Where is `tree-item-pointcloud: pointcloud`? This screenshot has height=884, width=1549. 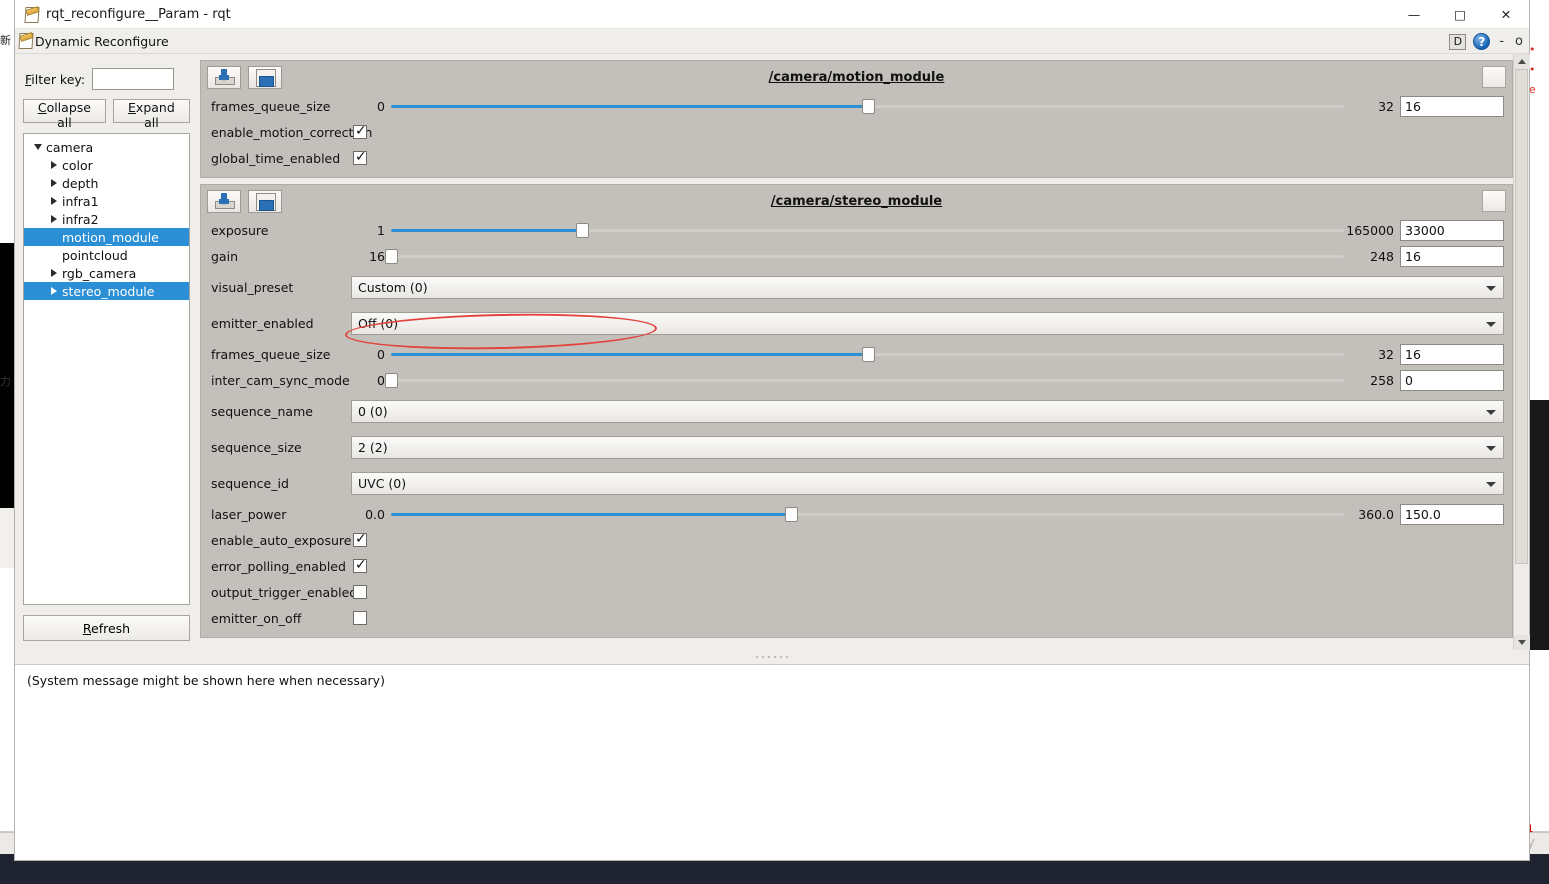 tree-item-pointcloud: pointcloud is located at coordinates (106, 255).